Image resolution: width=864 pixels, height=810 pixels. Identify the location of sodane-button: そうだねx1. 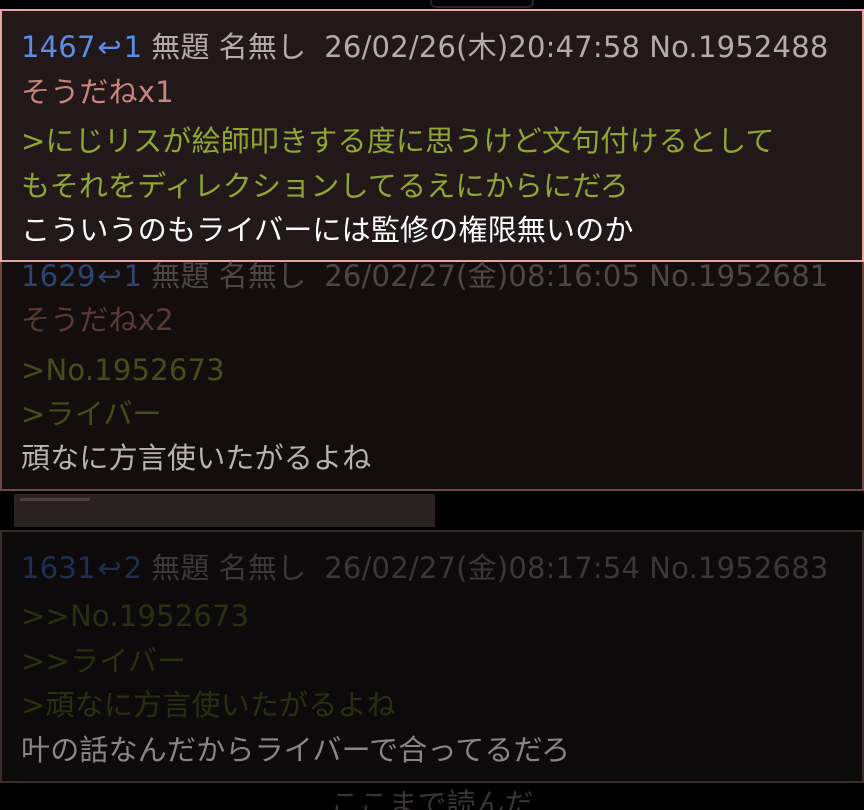
(97, 92).